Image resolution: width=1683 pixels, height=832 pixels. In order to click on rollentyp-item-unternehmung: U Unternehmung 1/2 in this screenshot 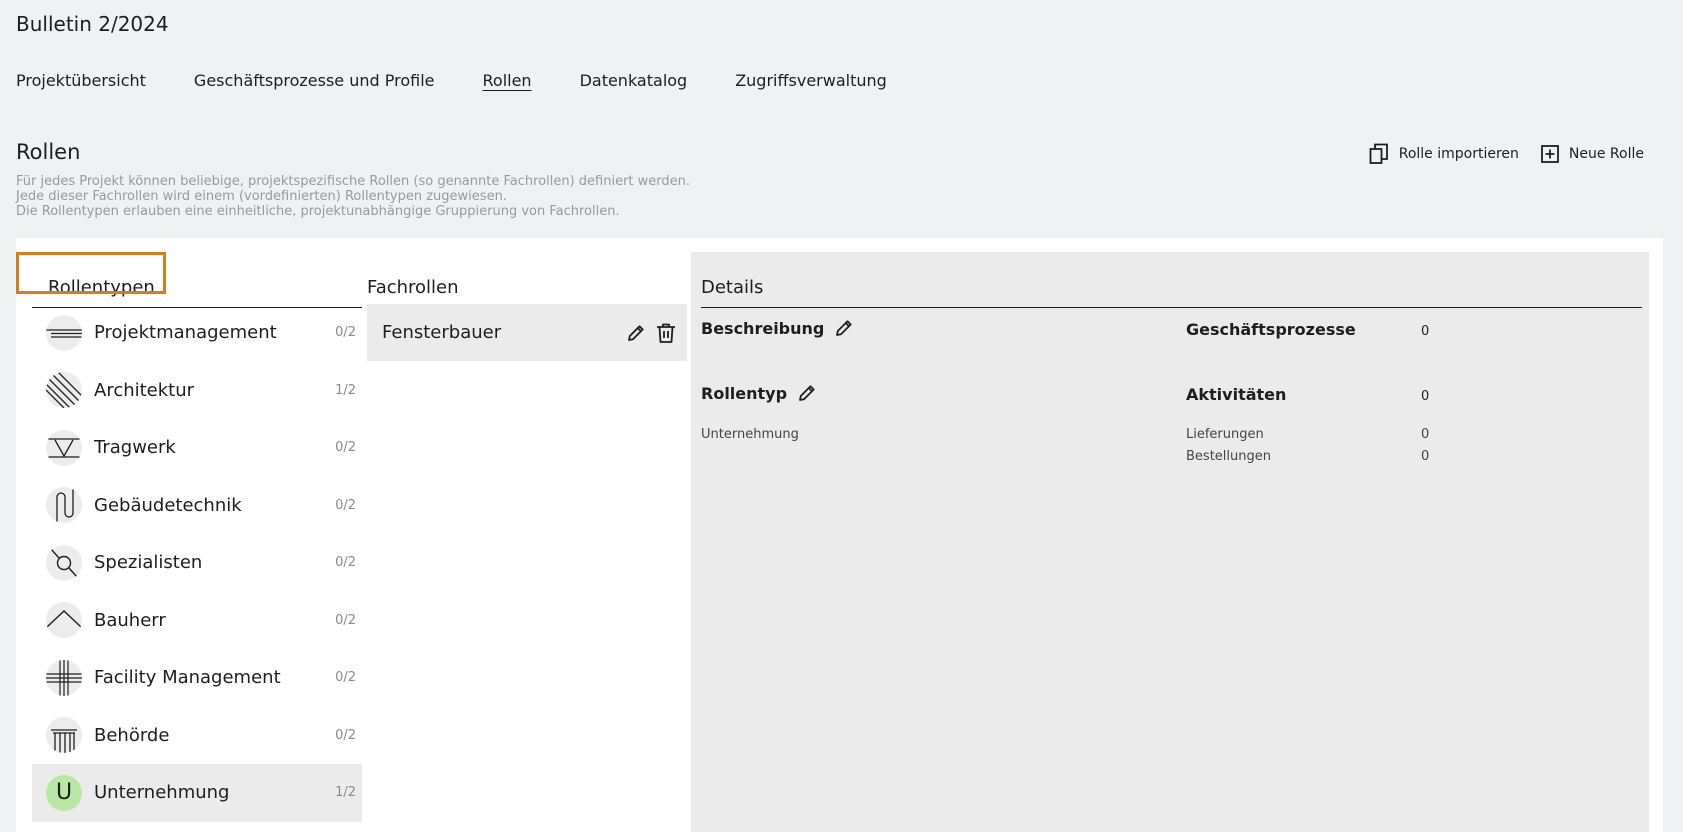, I will do `click(197, 793)`.